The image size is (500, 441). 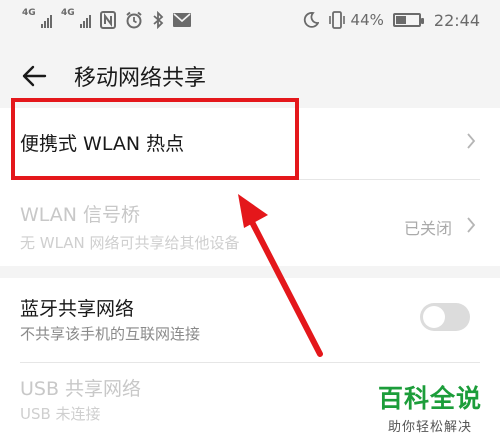 I want to click on back-arrow-icon, so click(x=34, y=76).